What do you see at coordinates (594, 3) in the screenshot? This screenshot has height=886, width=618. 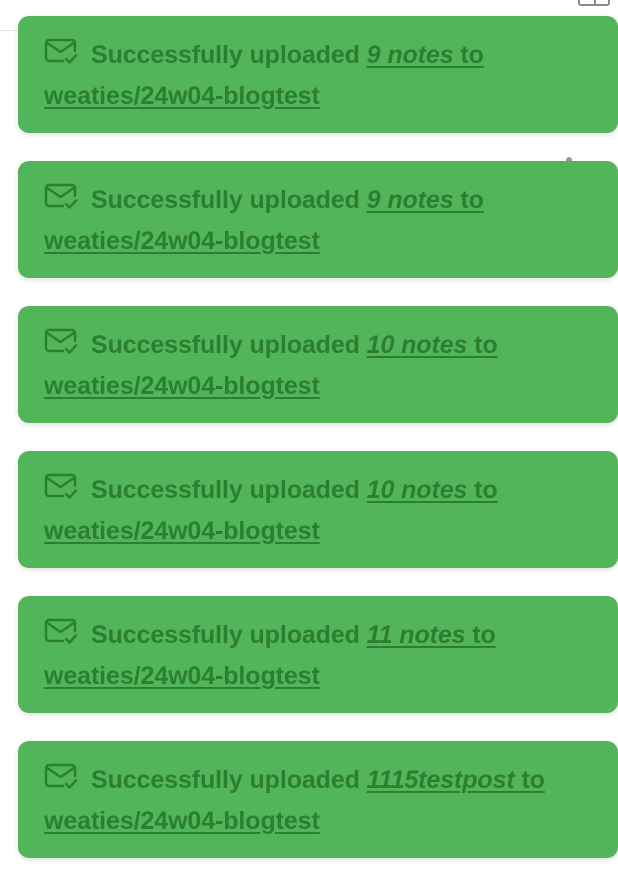 I see `layout-toggle-icon` at bounding box center [594, 3].